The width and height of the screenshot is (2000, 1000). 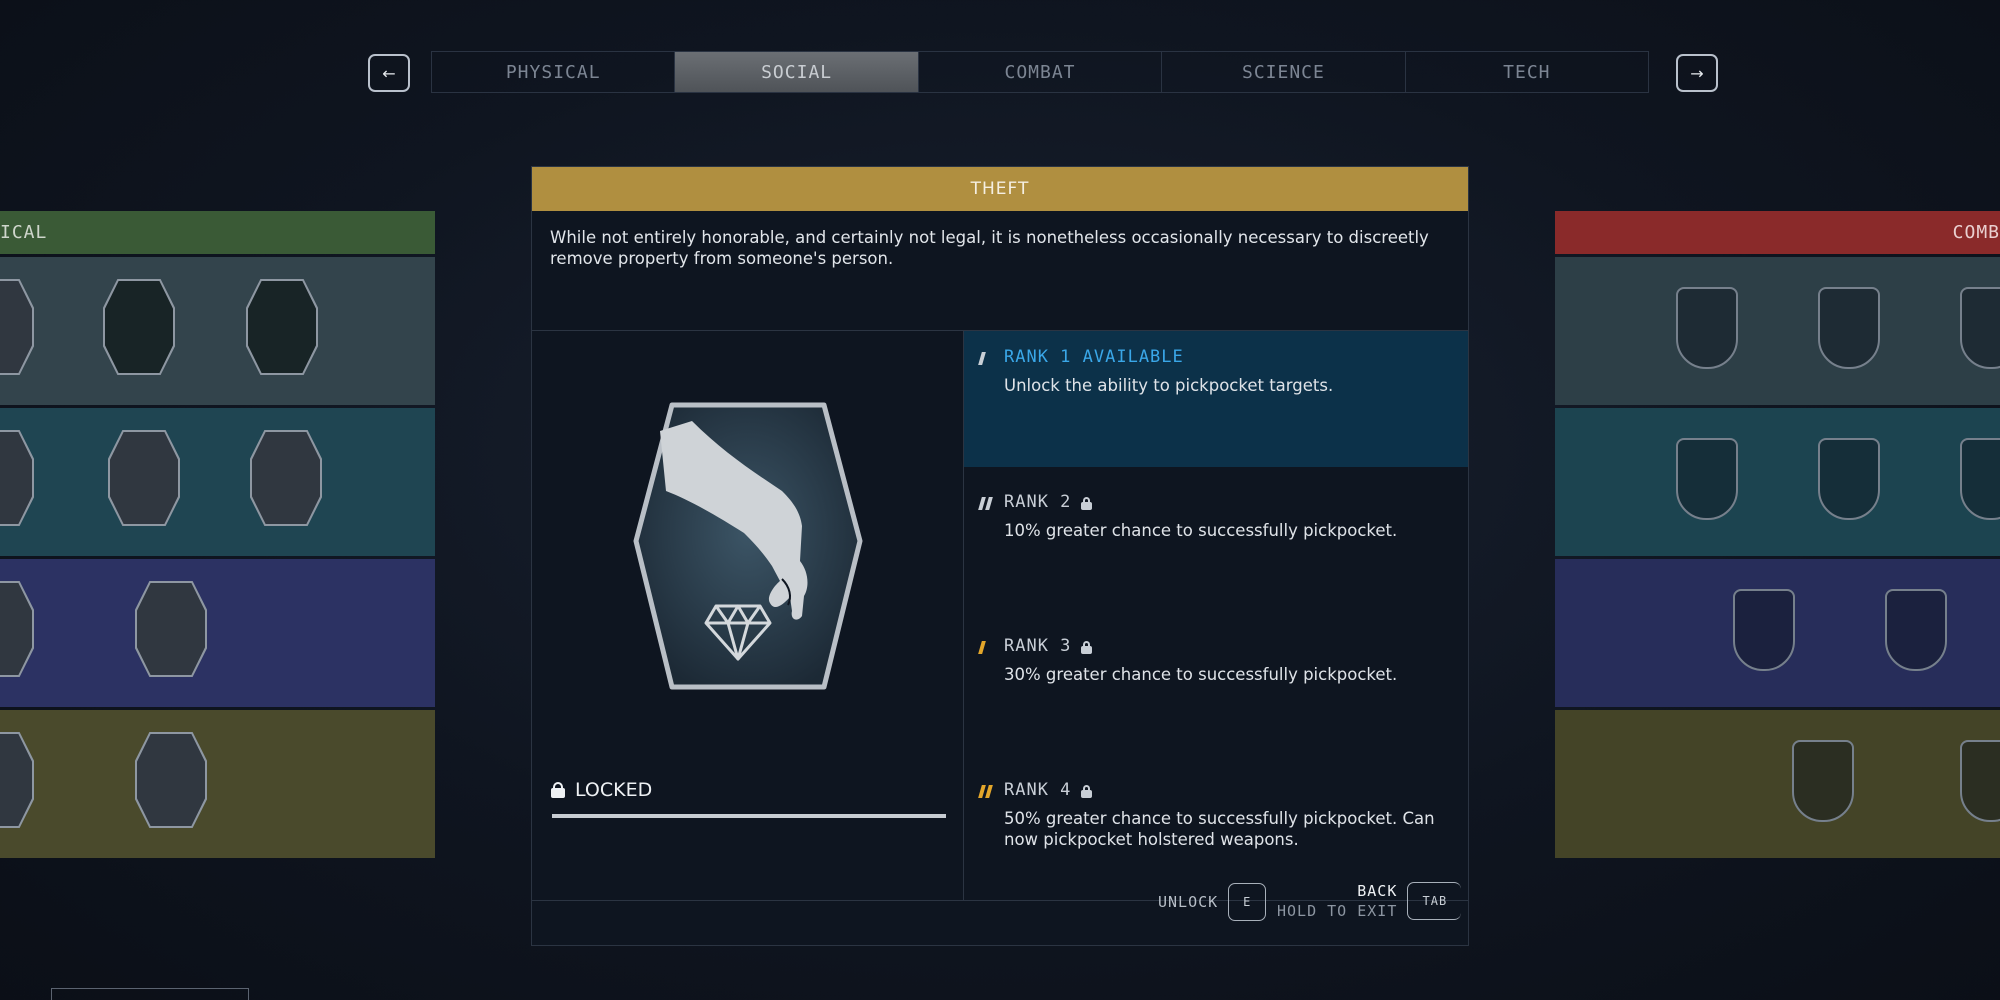 What do you see at coordinates (150, 994) in the screenshot?
I see `bottom-frame` at bounding box center [150, 994].